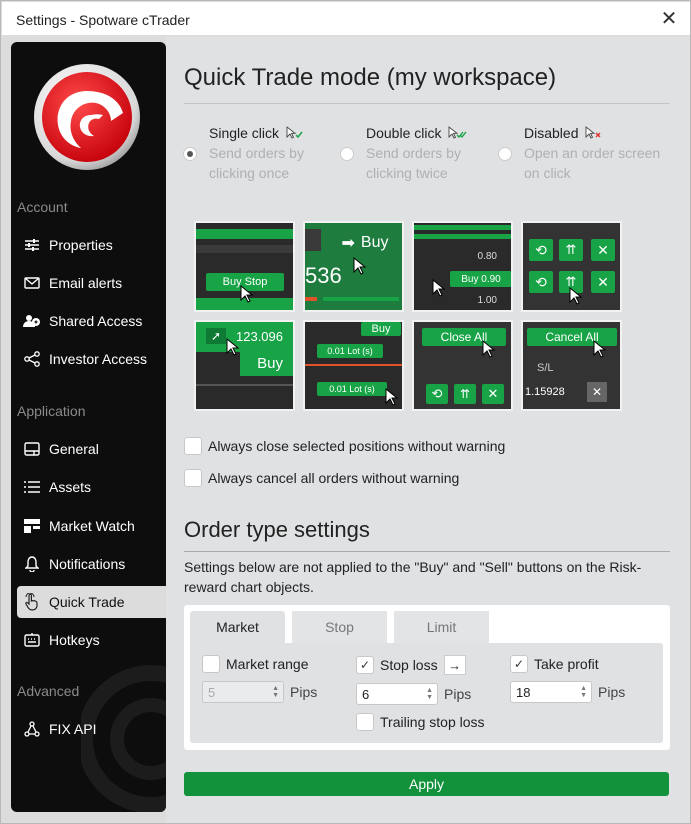  What do you see at coordinates (413, 163) in the screenshot?
I see `mode-description: Send orders by clicking twice` at bounding box center [413, 163].